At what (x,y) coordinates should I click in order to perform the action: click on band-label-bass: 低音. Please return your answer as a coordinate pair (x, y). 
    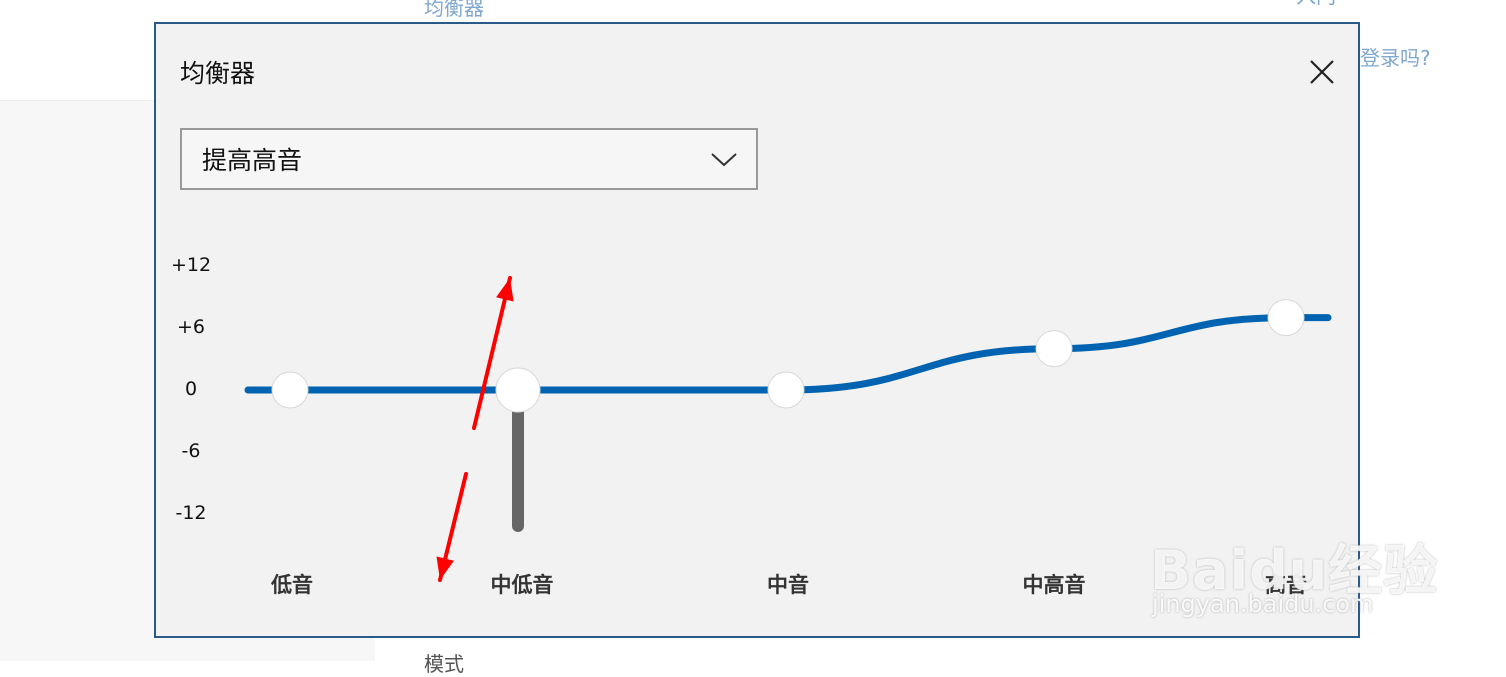
    Looking at the image, I should click on (292, 585).